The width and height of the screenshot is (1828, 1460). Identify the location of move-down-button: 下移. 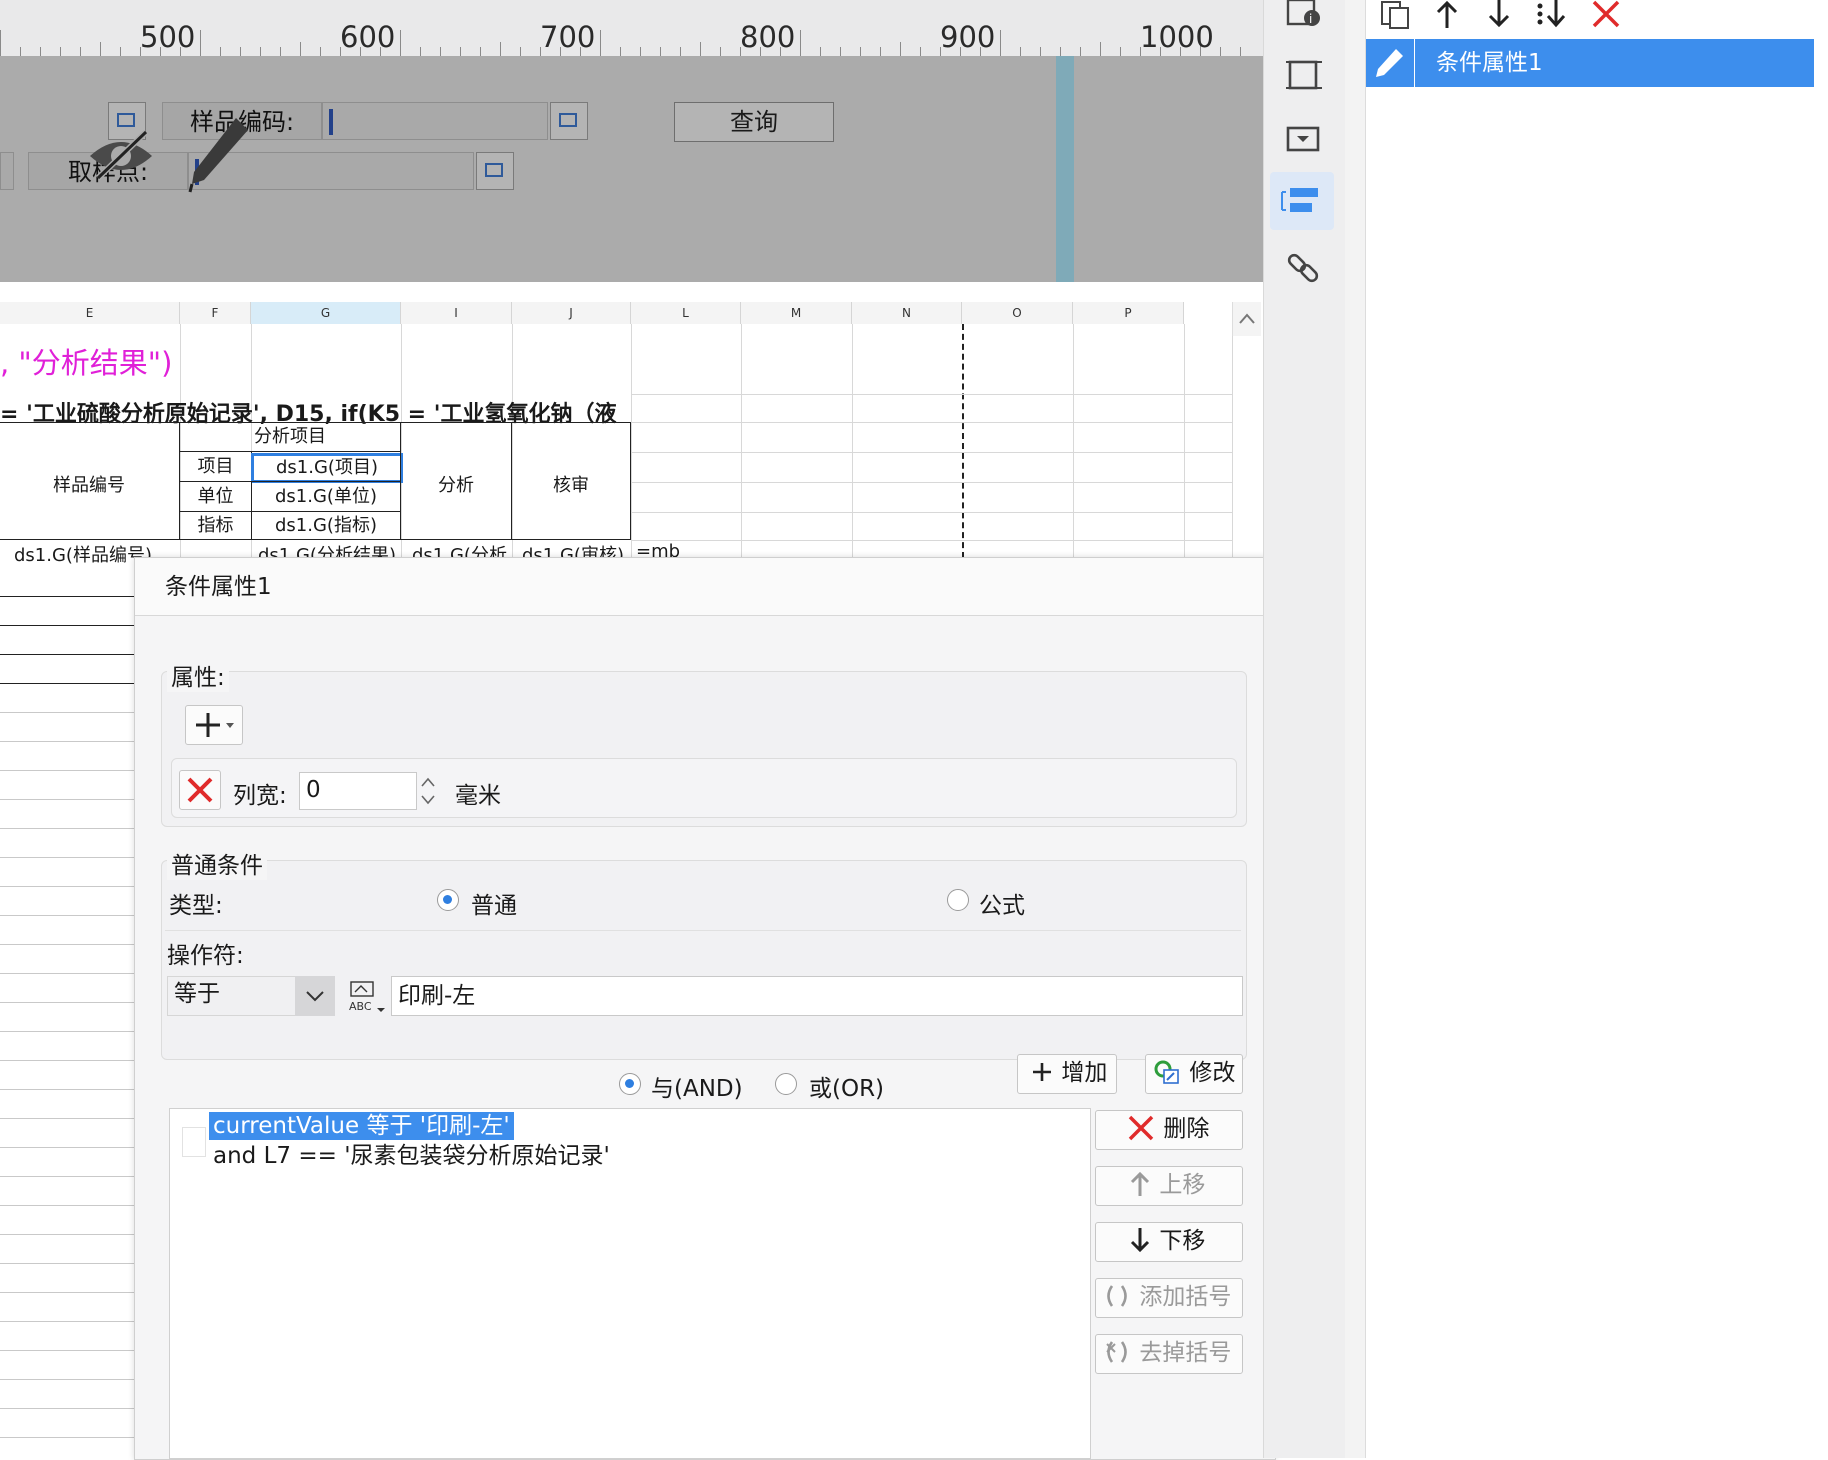
(1169, 1242).